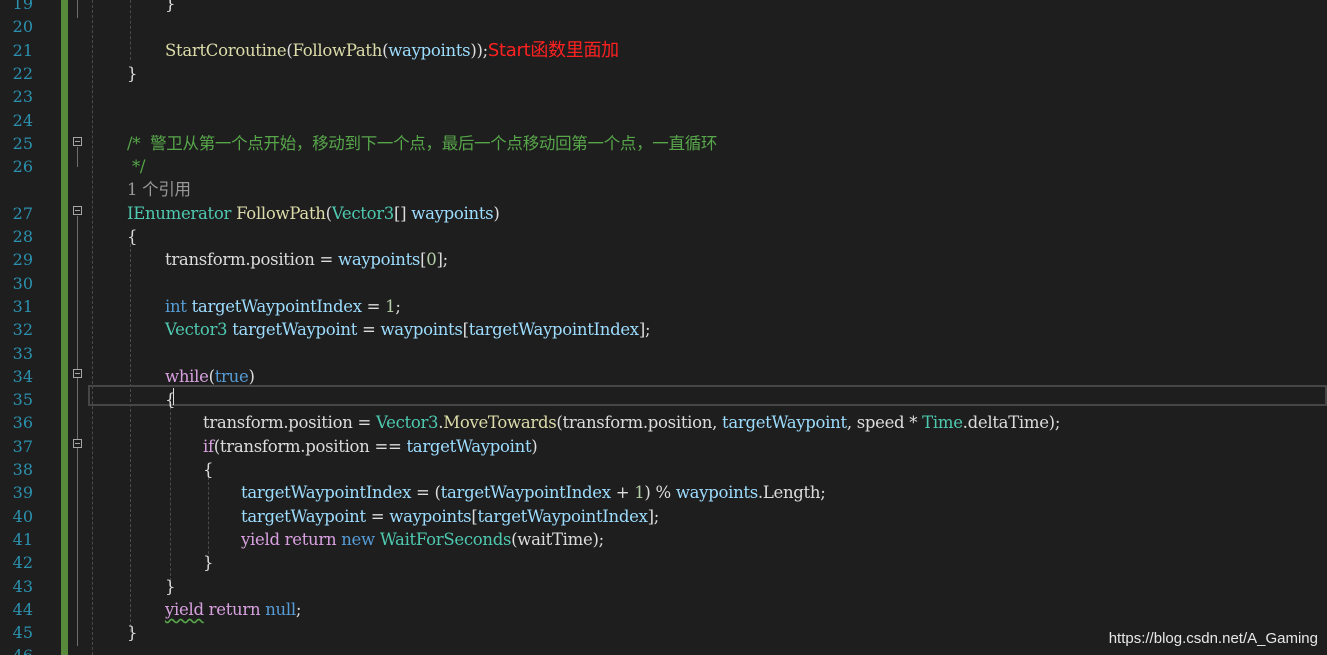 The width and height of the screenshot is (1327, 655). What do you see at coordinates (280, 609) in the screenshot?
I see `code-token: null` at bounding box center [280, 609].